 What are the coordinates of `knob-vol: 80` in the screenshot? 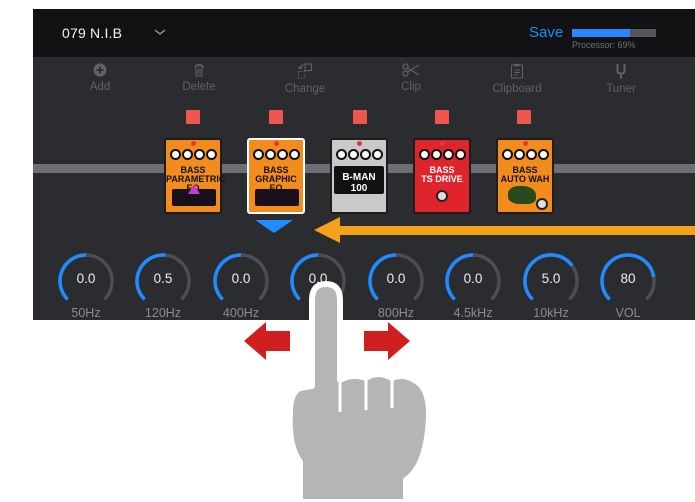 It's located at (628, 281).